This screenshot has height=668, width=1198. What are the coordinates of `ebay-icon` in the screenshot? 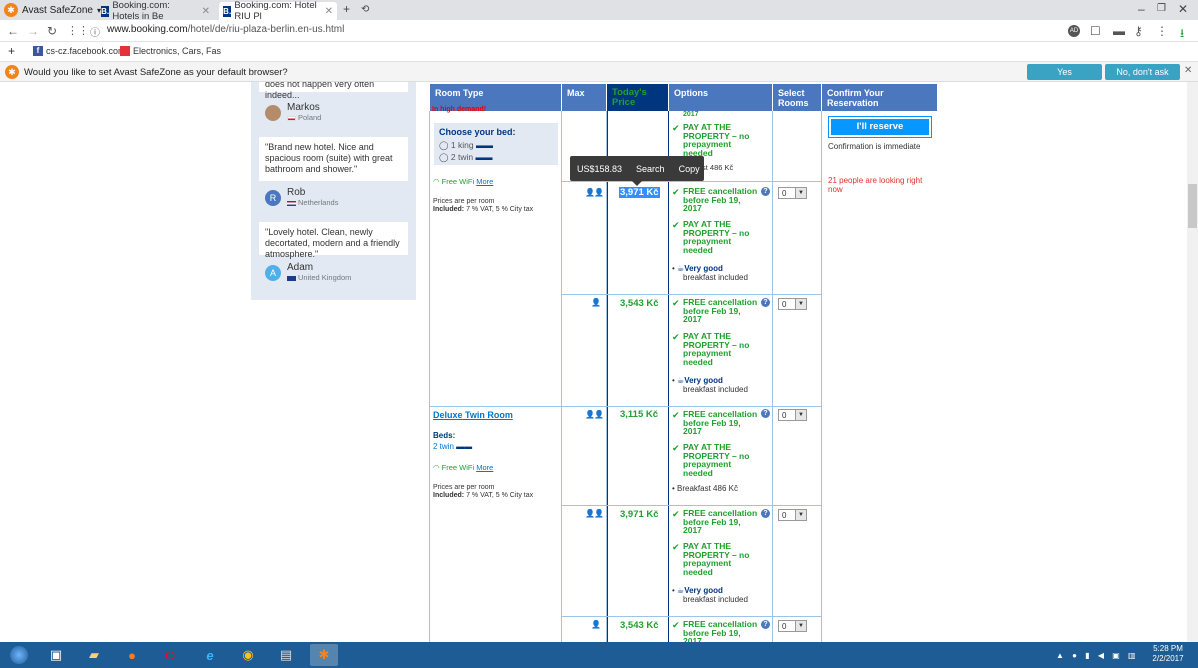 It's located at (125, 51).